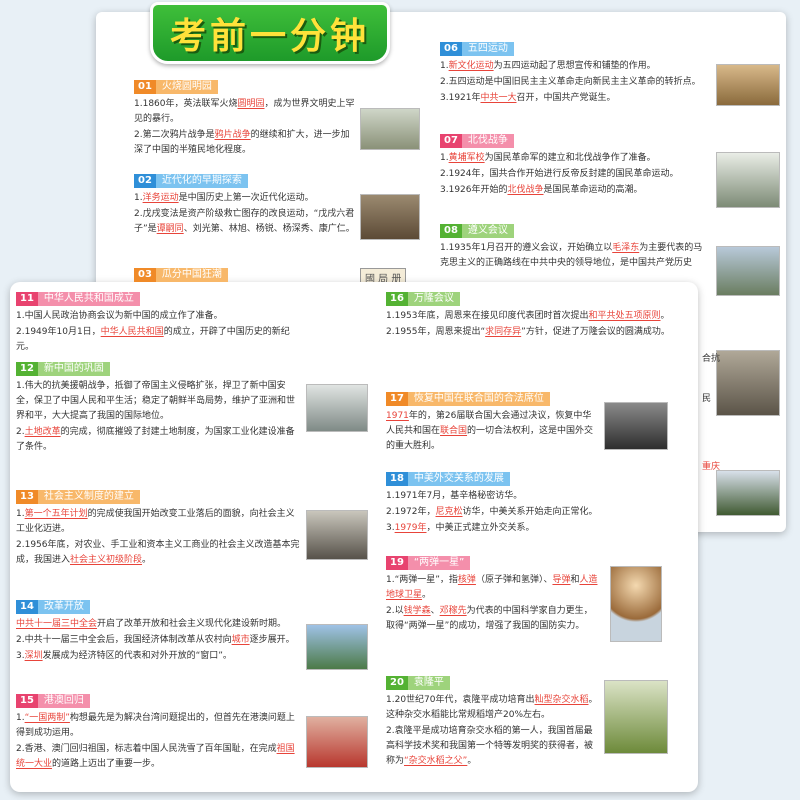 The height and width of the screenshot is (800, 800). I want to click on section-title: 中美外交关系的发展, so click(458, 479).